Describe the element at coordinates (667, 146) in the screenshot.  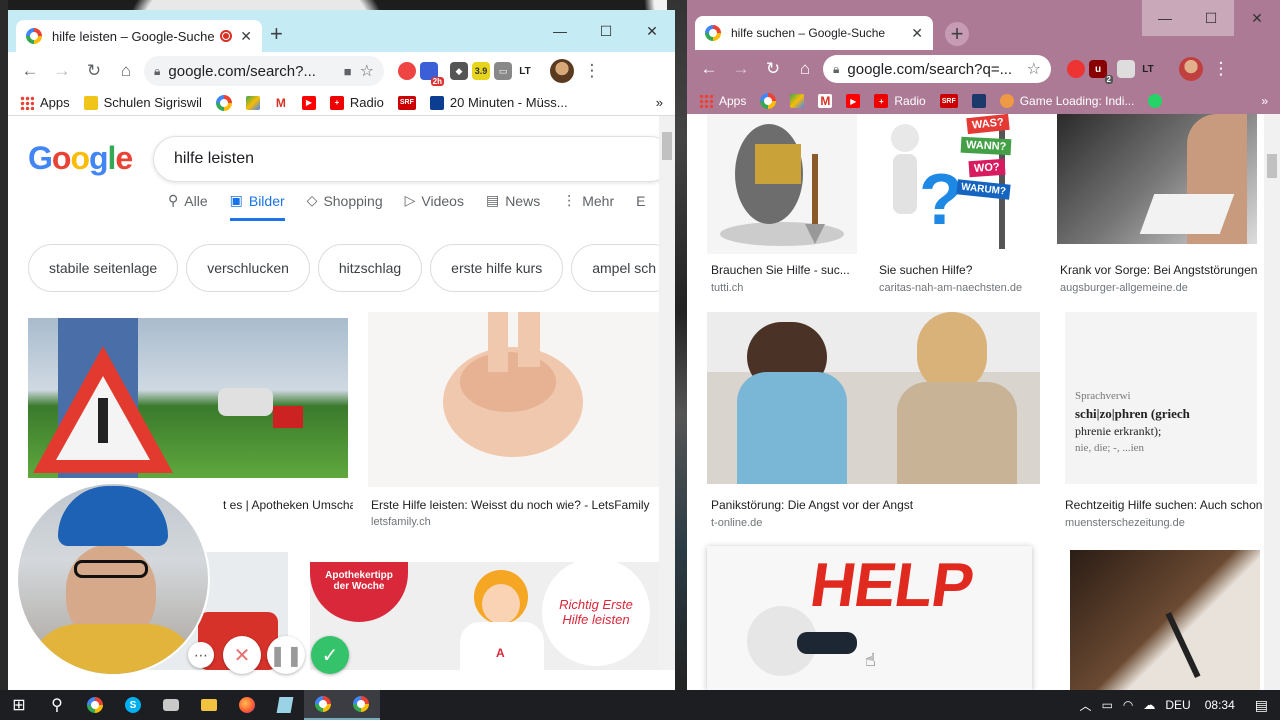
I see `left-scroll-thumb` at that location.